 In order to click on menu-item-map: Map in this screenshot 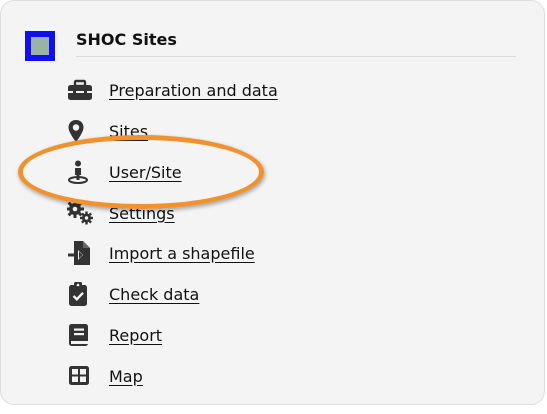, I will do `click(105, 376)`.